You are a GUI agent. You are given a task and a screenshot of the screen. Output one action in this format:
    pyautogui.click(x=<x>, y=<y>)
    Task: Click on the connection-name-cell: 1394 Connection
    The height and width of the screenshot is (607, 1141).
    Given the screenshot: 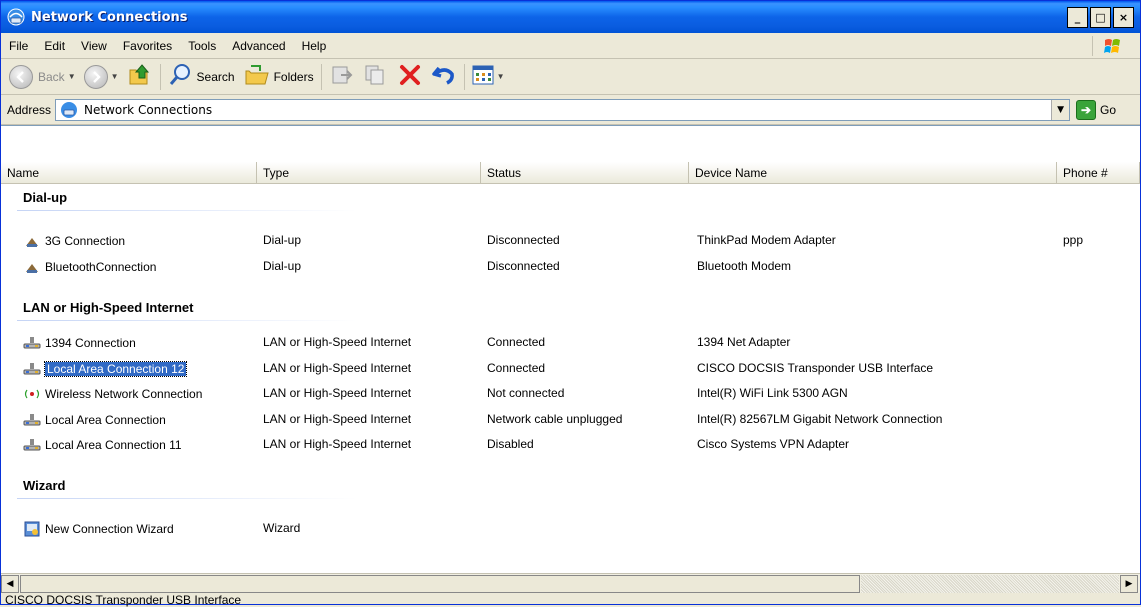 What is the action you would take?
    pyautogui.click(x=79, y=343)
    